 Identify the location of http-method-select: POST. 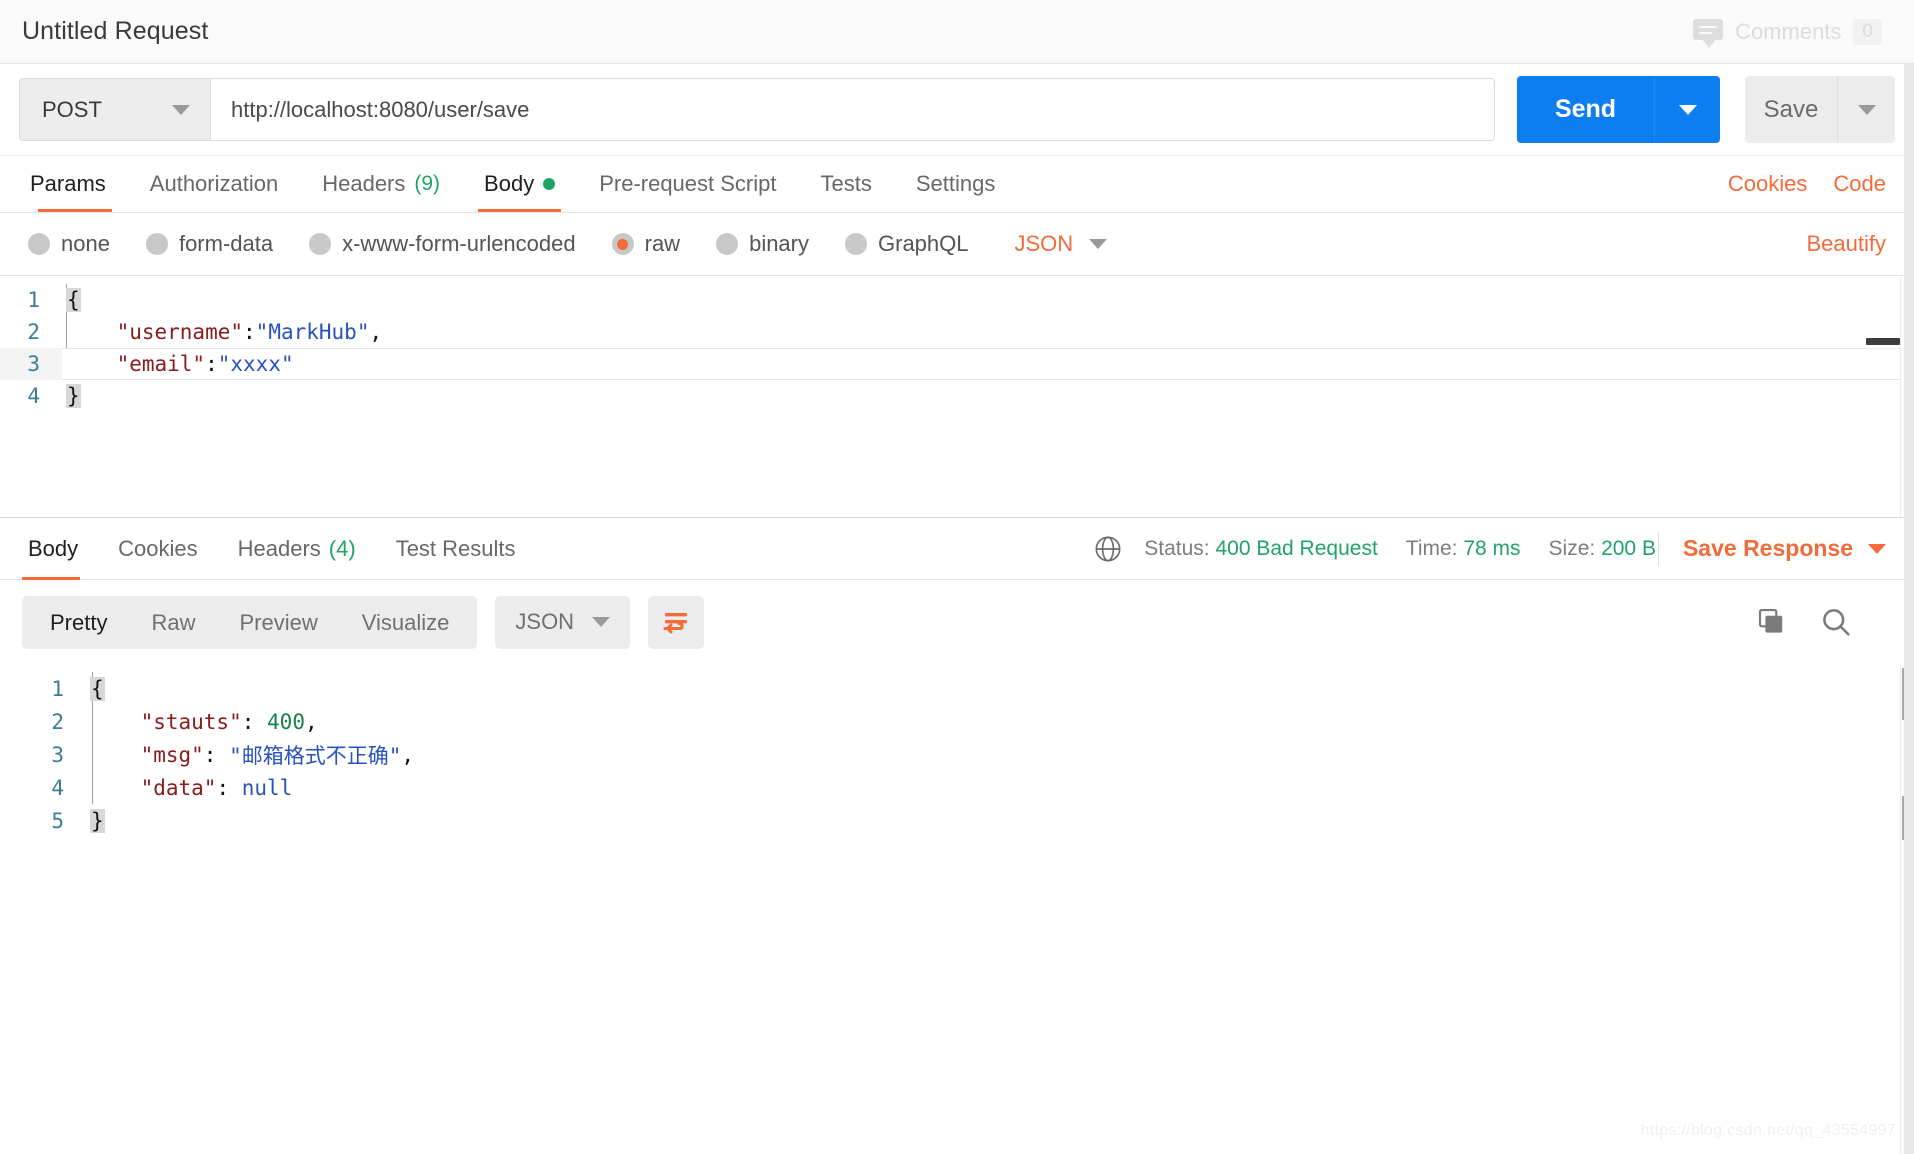
(114, 109).